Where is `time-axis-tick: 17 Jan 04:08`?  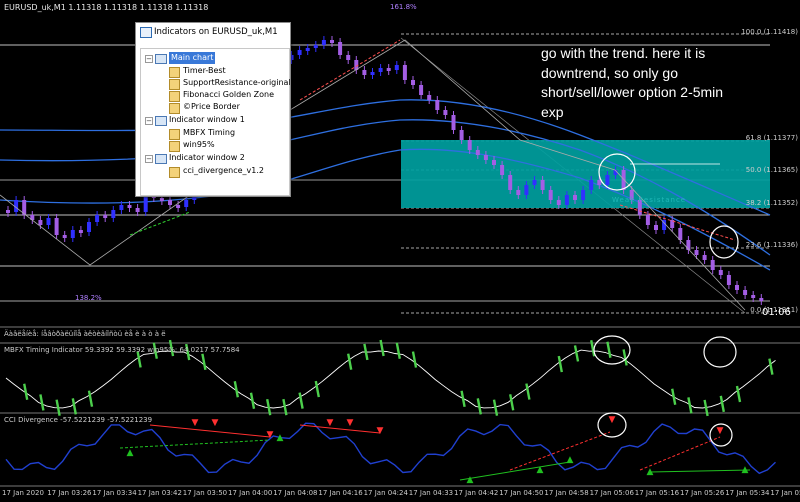
time-axis-tick: 17 Jan 04:08 is located at coordinates (295, 493).